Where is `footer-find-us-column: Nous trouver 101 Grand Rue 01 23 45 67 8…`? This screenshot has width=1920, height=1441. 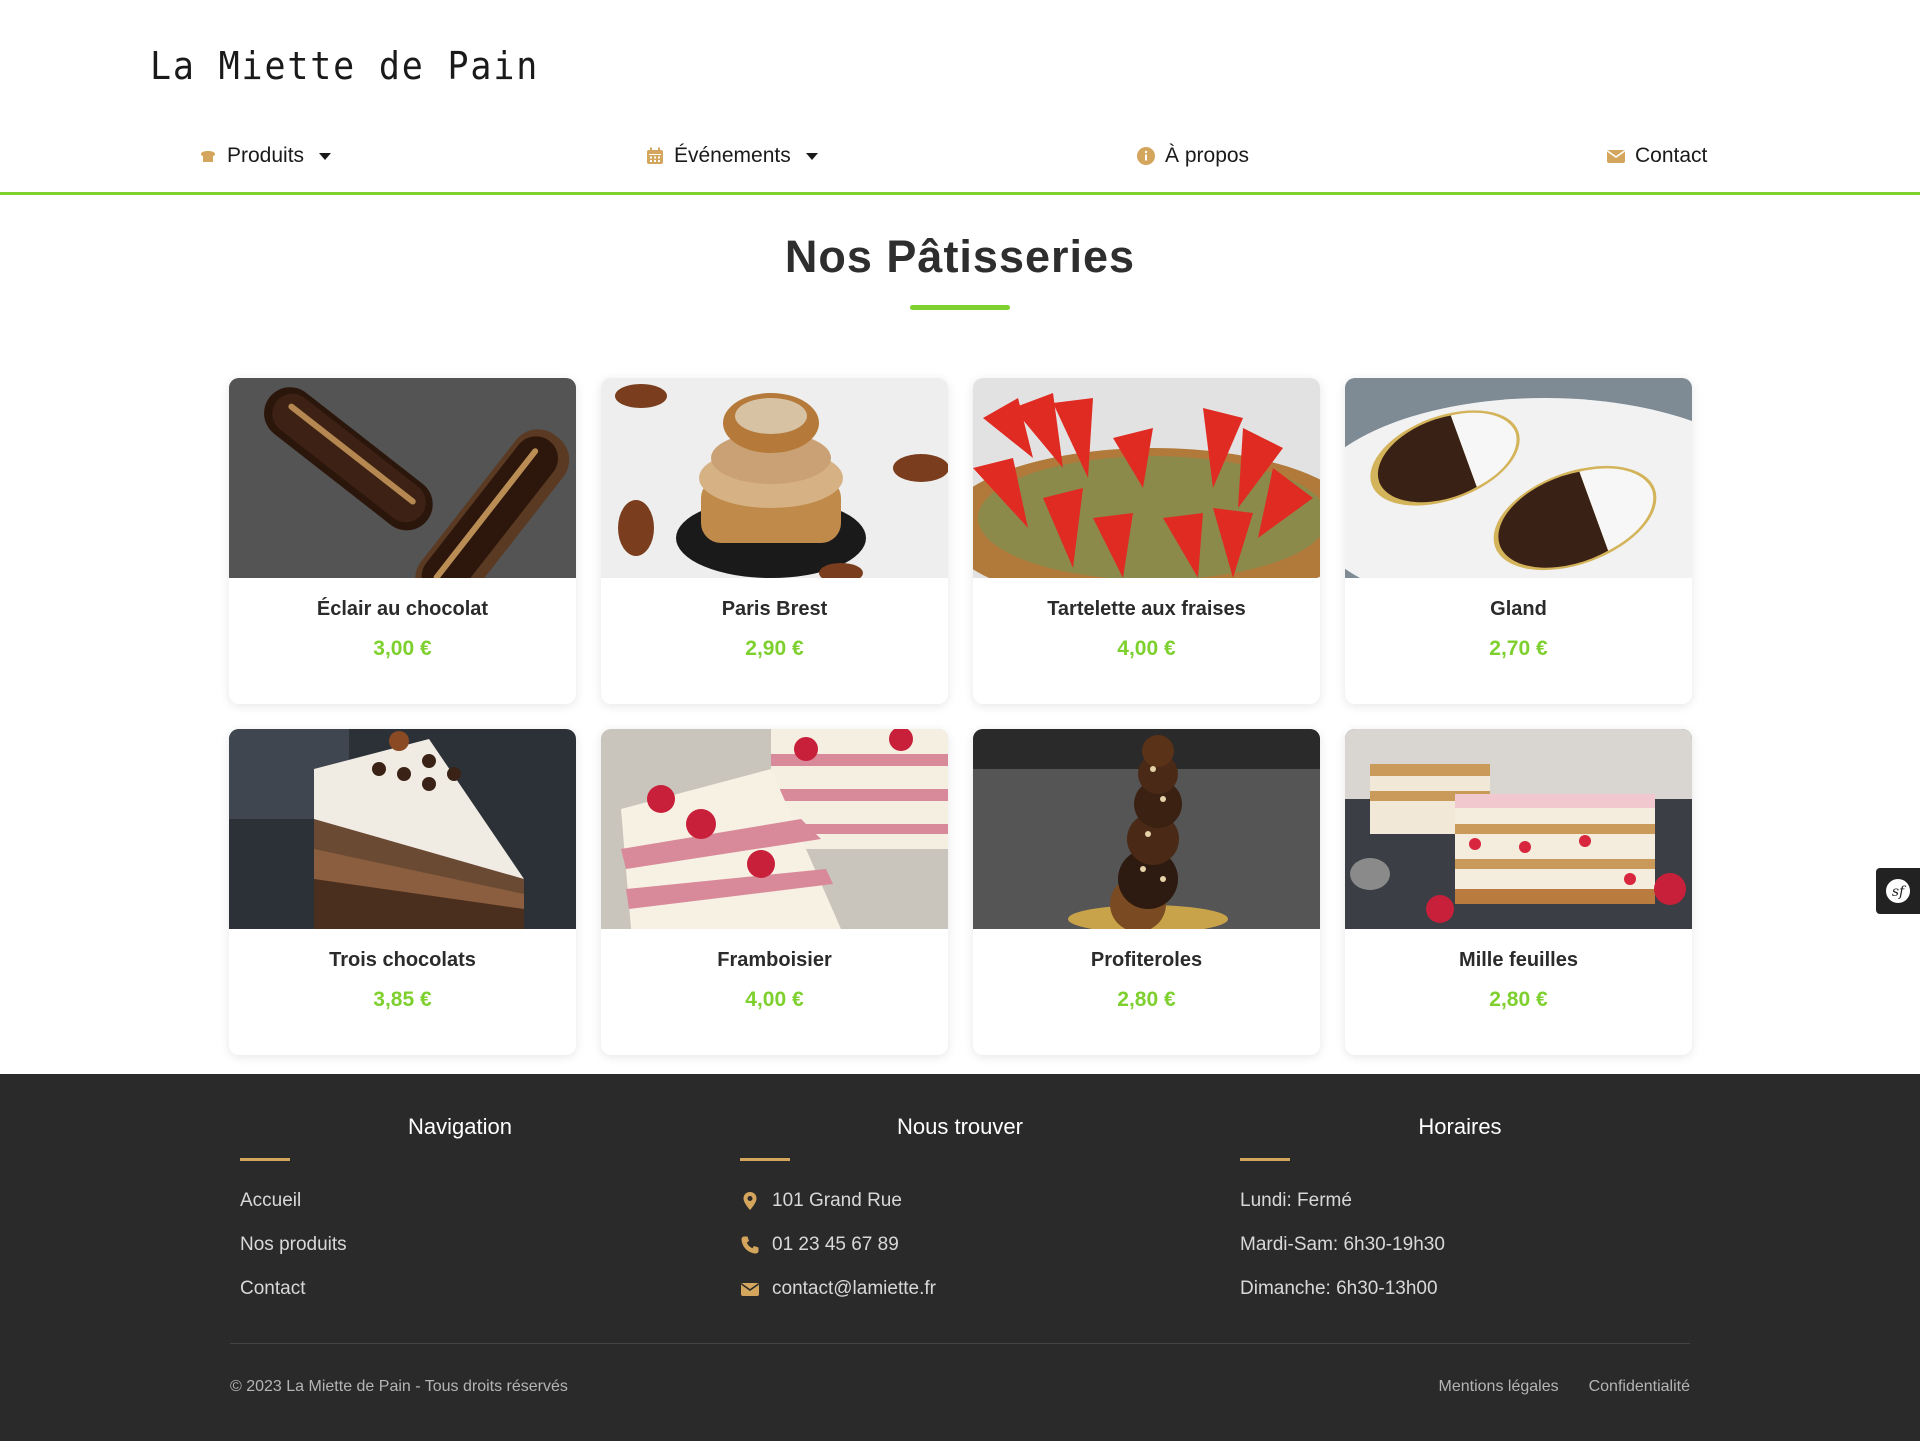
footer-find-us-column: Nous trouver 101 Grand Rue 01 23 45 67 8… is located at coordinates (990, 1212).